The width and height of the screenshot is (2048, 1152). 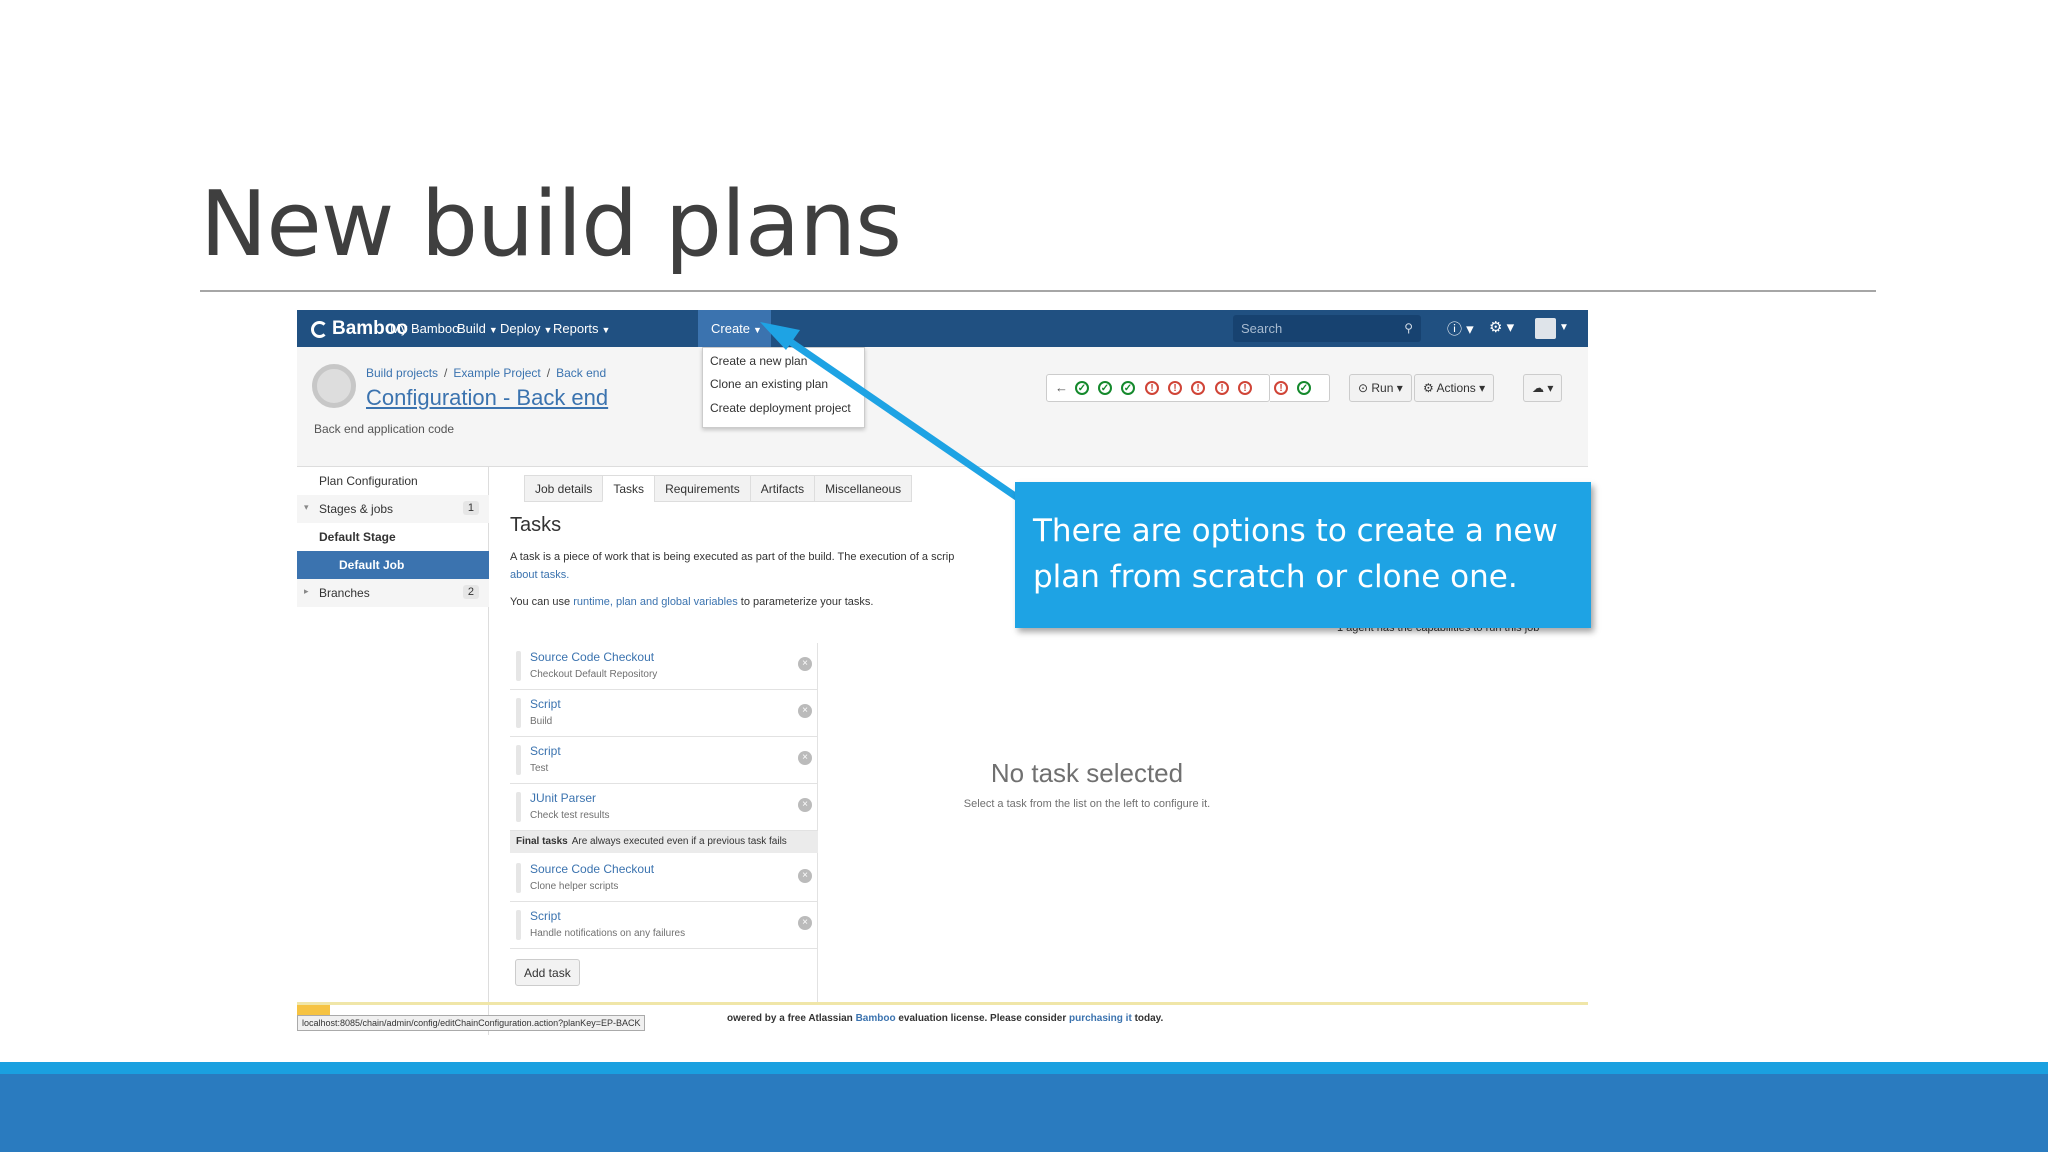 What do you see at coordinates (664, 713) in the screenshot?
I see `list-item: Script Build ×` at bounding box center [664, 713].